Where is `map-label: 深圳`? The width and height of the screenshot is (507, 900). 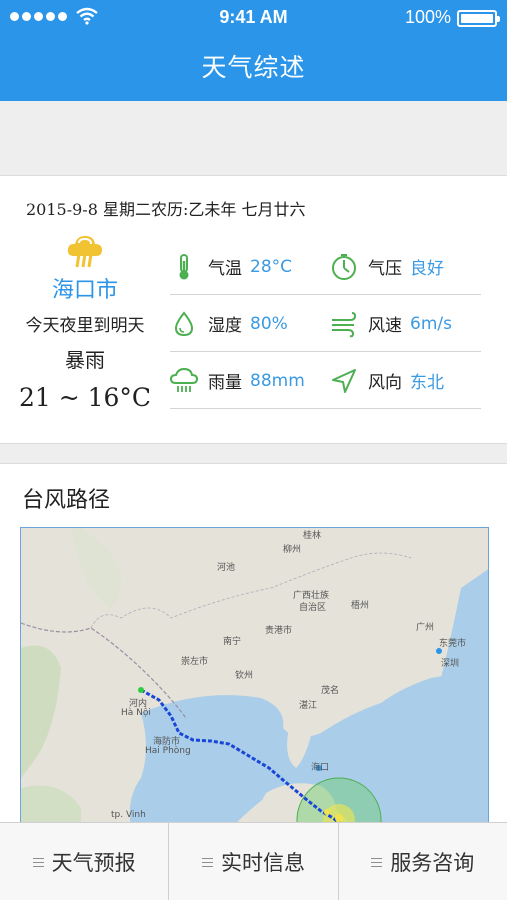 map-label: 深圳 is located at coordinates (450, 664).